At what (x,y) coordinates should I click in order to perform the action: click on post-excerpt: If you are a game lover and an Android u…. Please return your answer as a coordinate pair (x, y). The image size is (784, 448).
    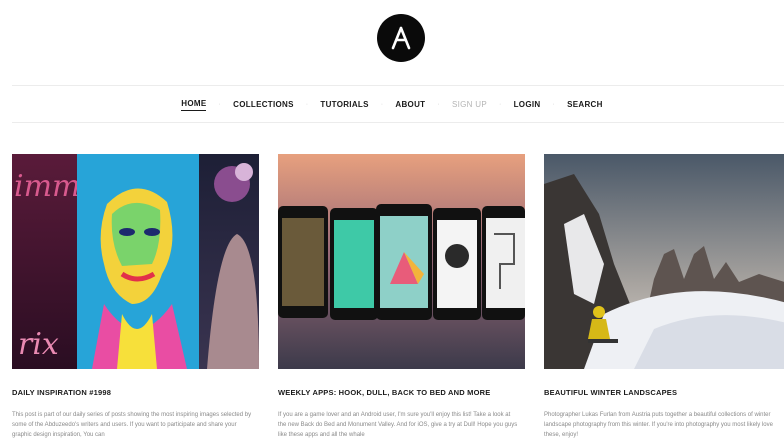
    Looking at the image, I should click on (398, 425).